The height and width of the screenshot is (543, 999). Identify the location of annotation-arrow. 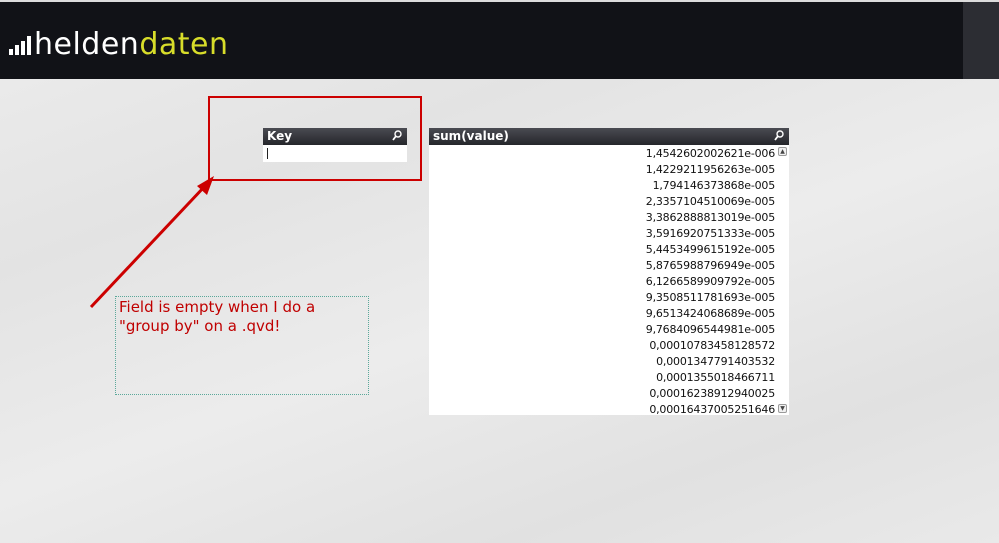
(151, 242).